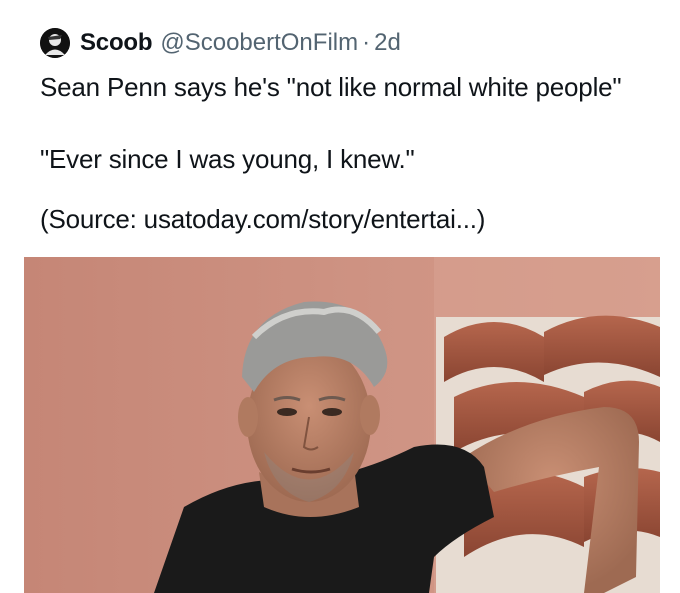  Describe the element at coordinates (259, 43) in the screenshot. I see `author-handle: @ScoobertOnFilm` at that location.